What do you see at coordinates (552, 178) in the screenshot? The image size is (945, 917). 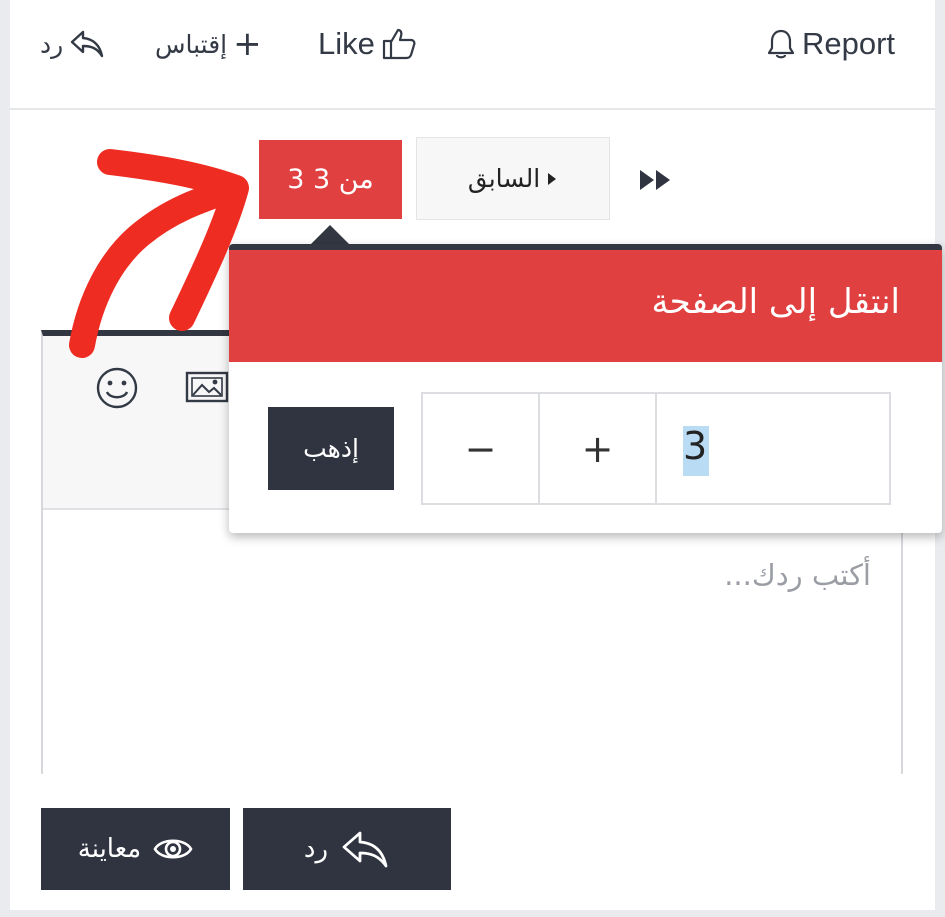 I see `caret-right-icon` at bounding box center [552, 178].